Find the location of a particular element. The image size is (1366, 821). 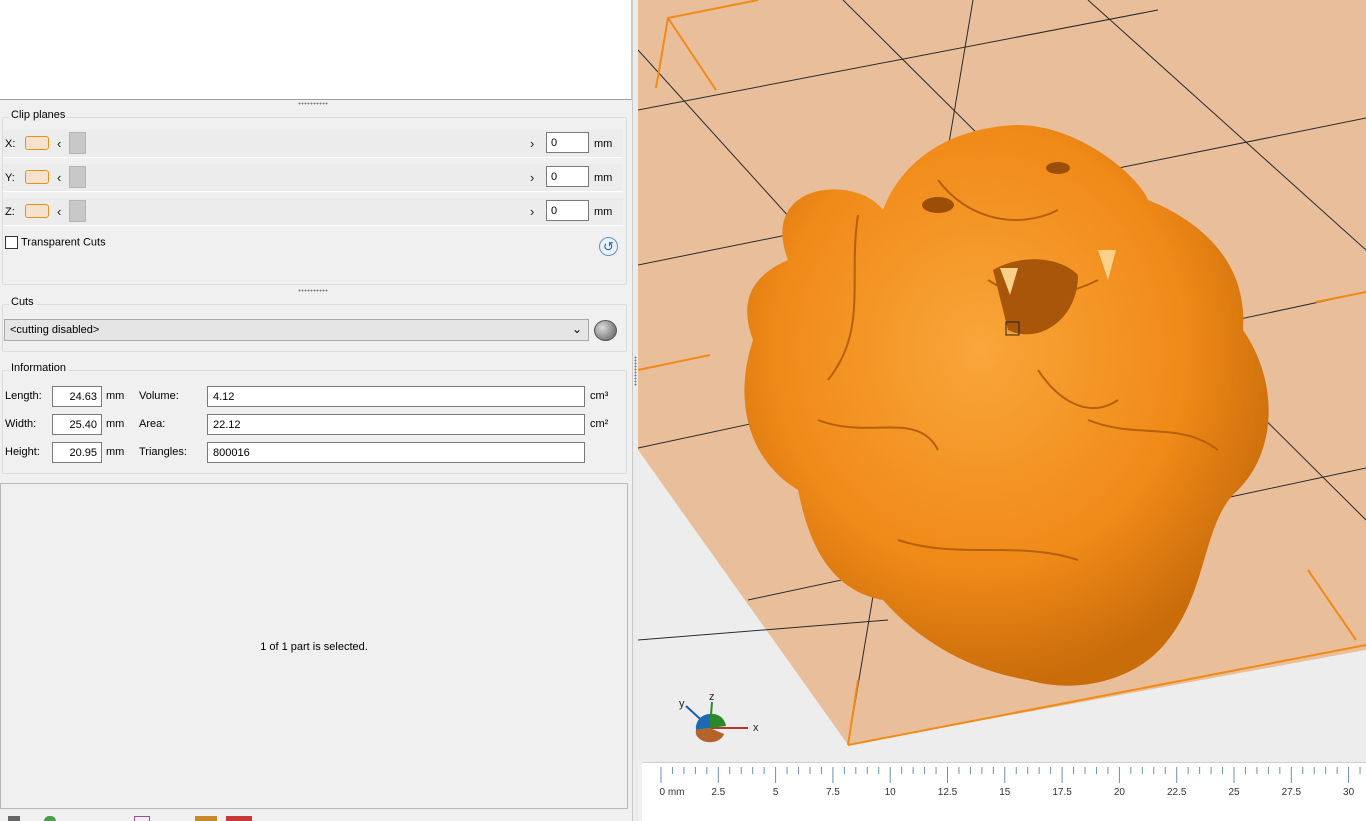

transparent-cuts-row: Transparent Cuts is located at coordinates (55, 242).